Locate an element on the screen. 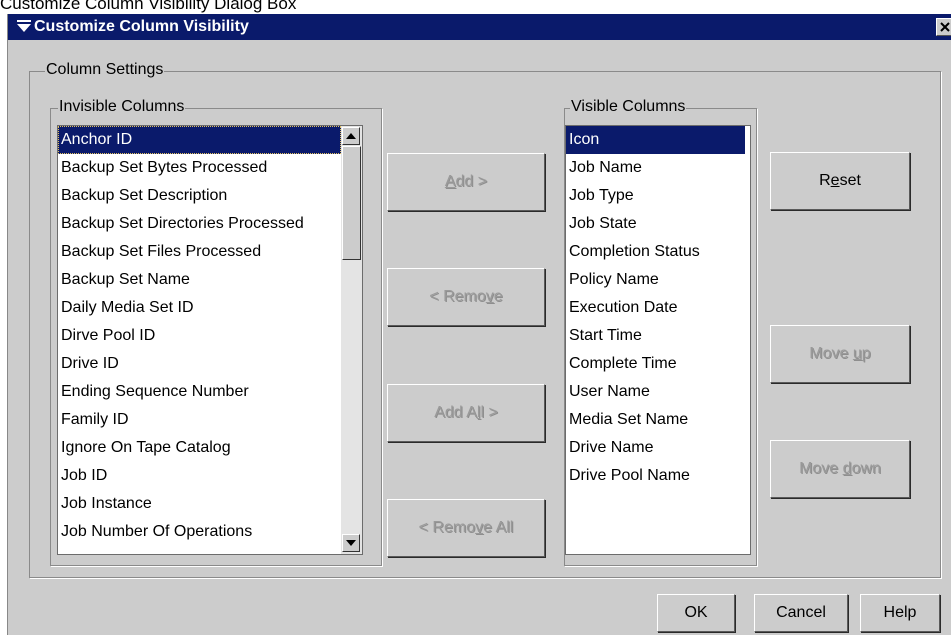 This screenshot has width=951, height=635. invisible-column-item: Job ID is located at coordinates (199, 476).